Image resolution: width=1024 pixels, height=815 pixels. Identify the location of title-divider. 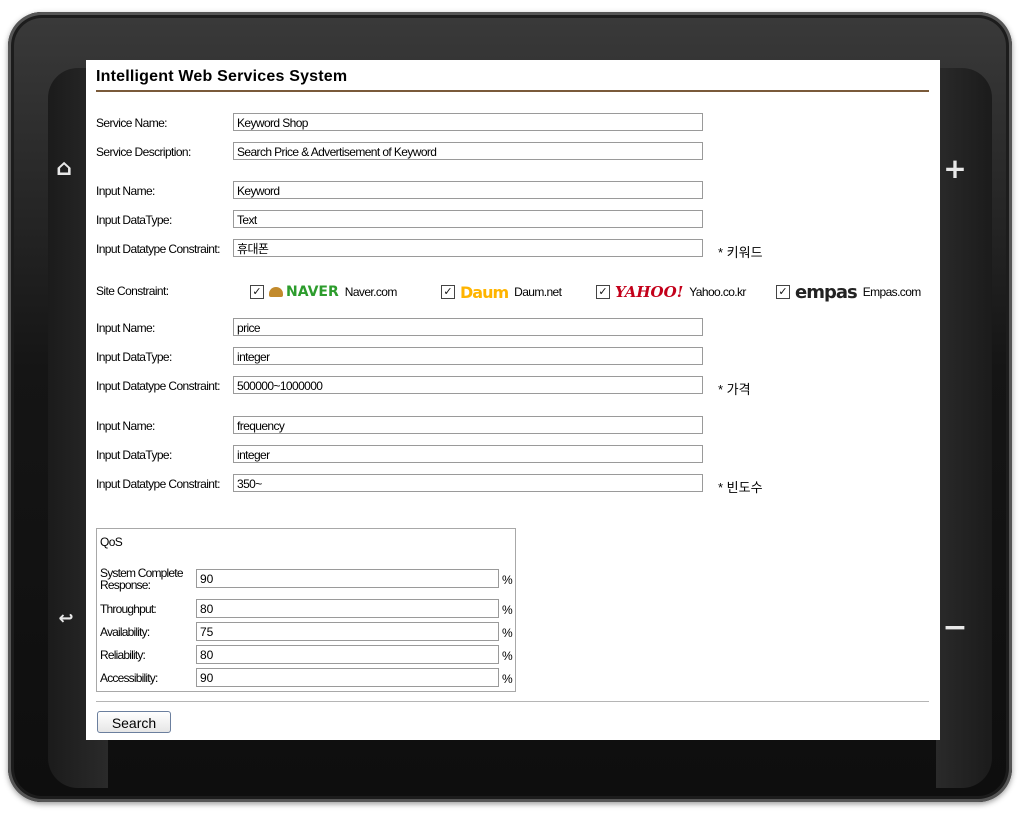
(512, 91).